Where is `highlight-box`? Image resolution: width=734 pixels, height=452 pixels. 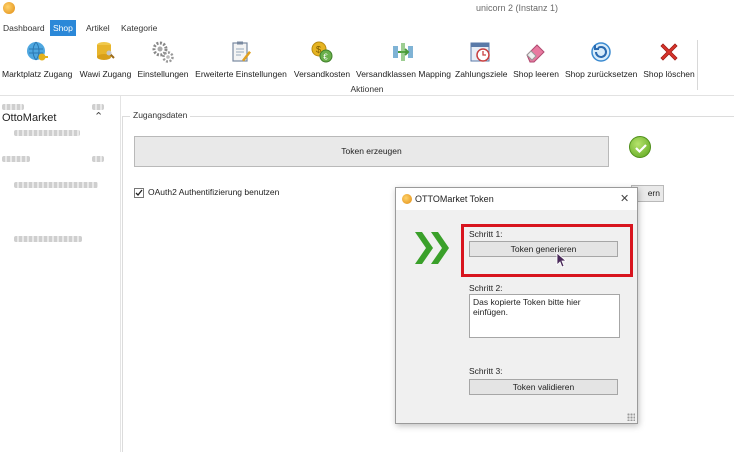
highlight-box is located at coordinates (547, 250).